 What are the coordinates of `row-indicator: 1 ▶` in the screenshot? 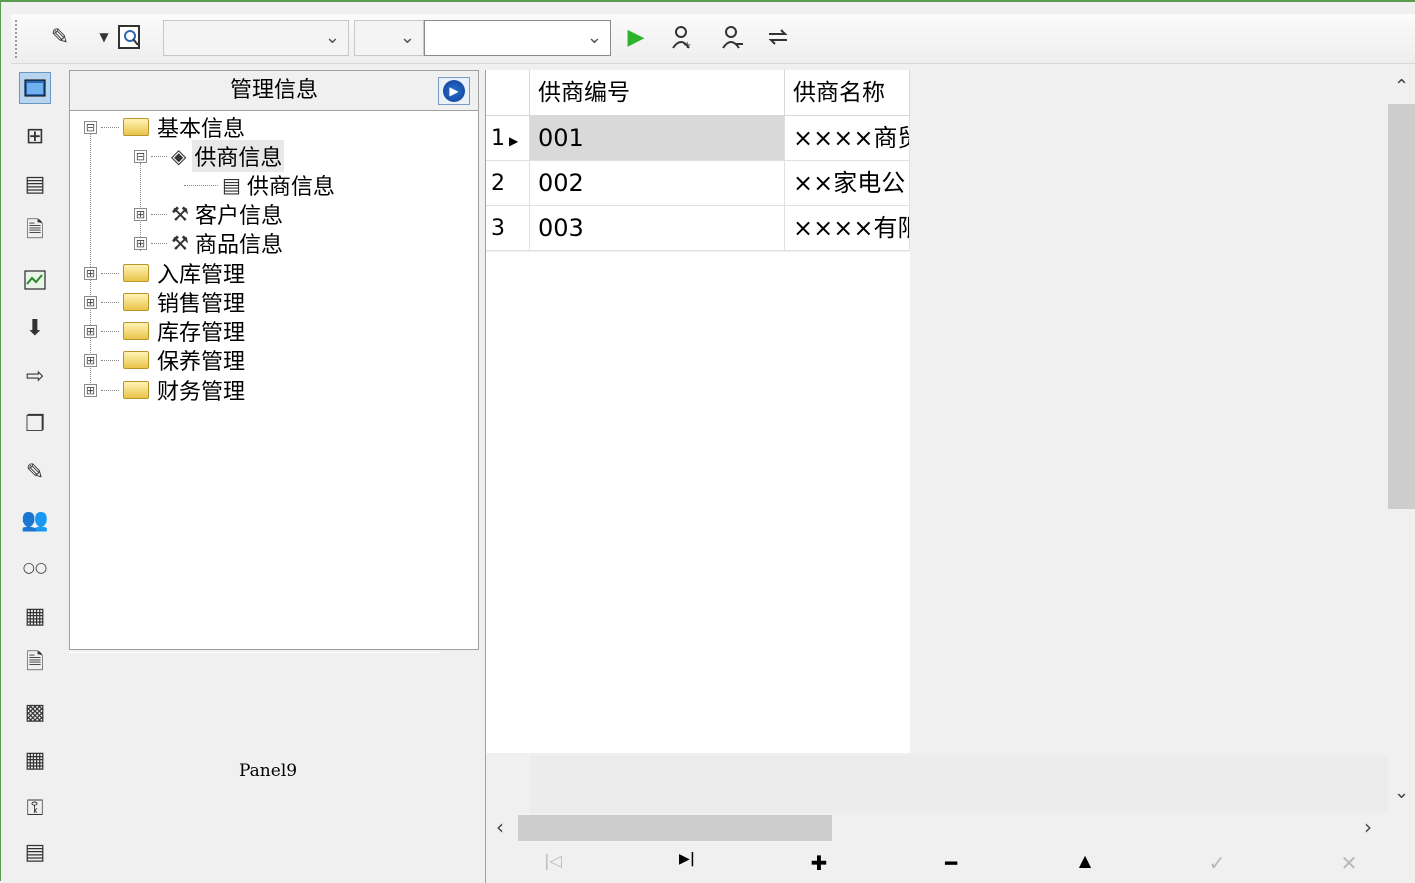 It's located at (508, 138).